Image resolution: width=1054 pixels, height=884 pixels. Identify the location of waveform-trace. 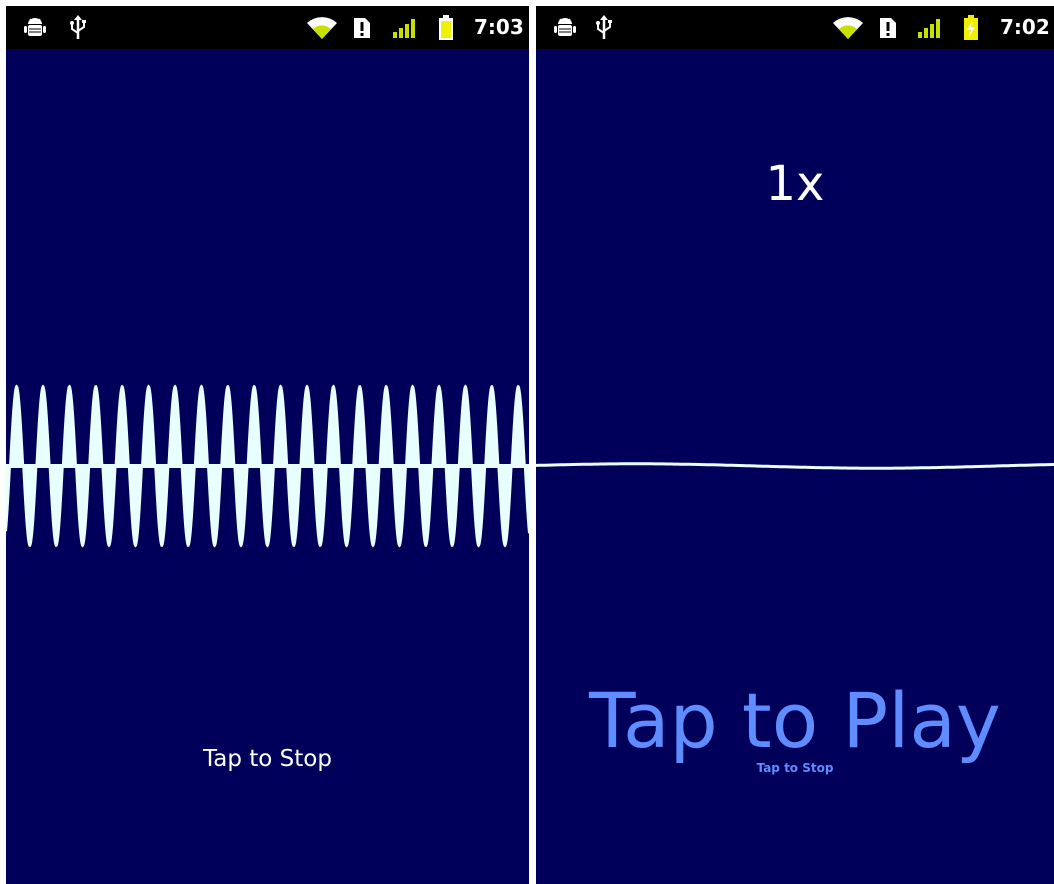
(795, 466).